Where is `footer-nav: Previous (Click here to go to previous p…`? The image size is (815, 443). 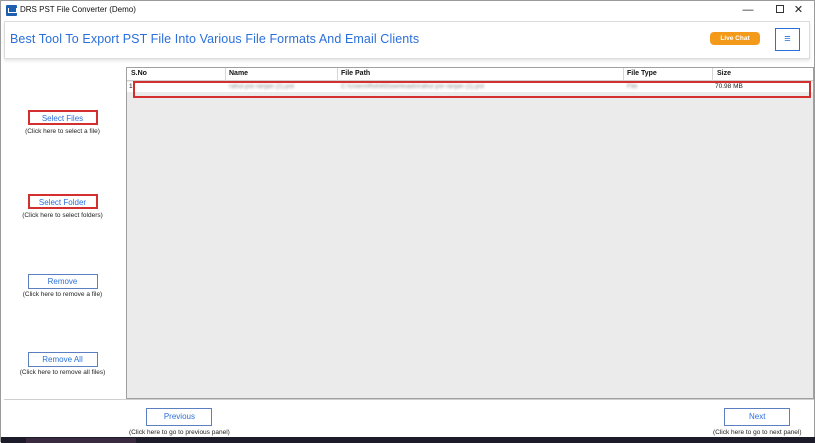 footer-nav: Previous (Click here to go to previous p… is located at coordinates (409, 418).